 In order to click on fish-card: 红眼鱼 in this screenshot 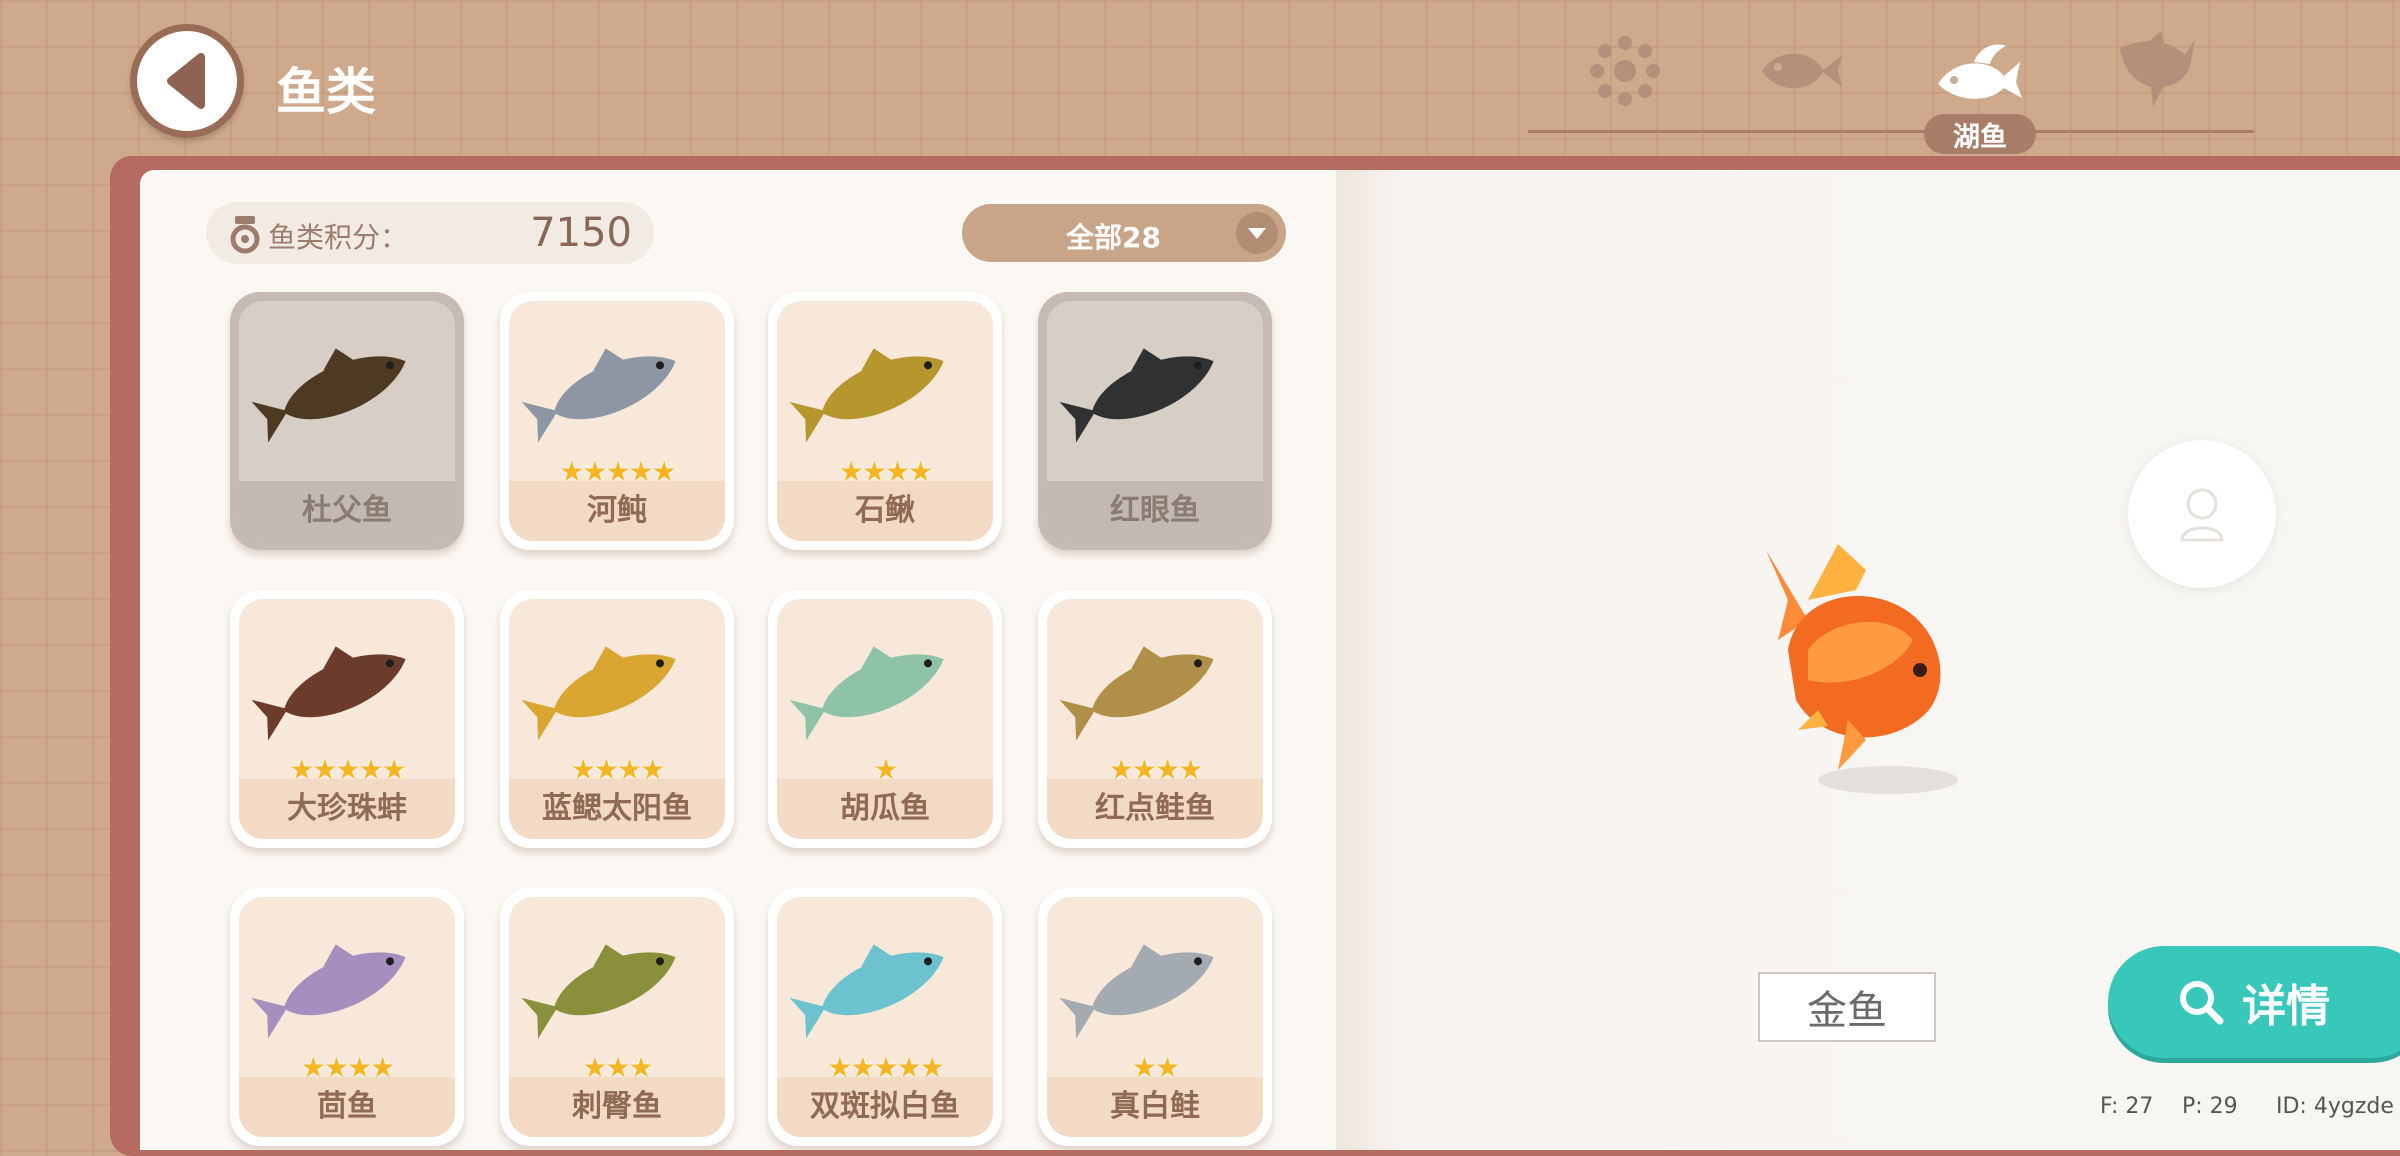, I will do `click(1155, 421)`.